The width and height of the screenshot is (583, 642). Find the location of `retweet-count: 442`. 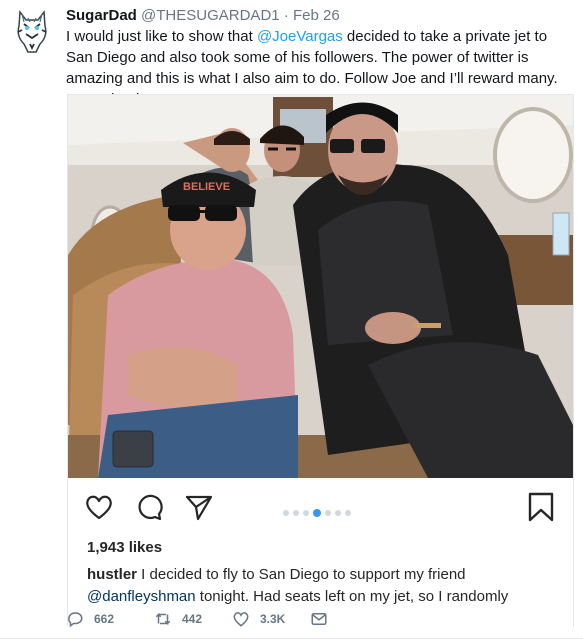

retweet-count: 442 is located at coordinates (192, 619).